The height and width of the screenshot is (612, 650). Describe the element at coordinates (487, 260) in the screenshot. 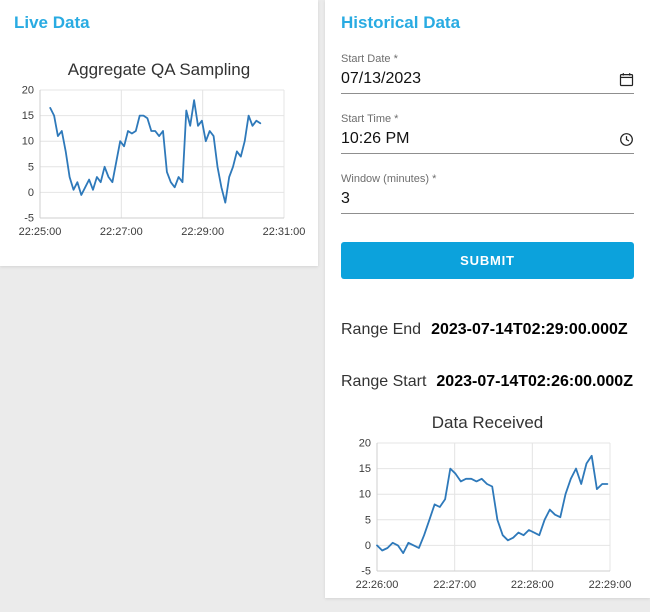

I see `submit-button: SUBMIT` at that location.